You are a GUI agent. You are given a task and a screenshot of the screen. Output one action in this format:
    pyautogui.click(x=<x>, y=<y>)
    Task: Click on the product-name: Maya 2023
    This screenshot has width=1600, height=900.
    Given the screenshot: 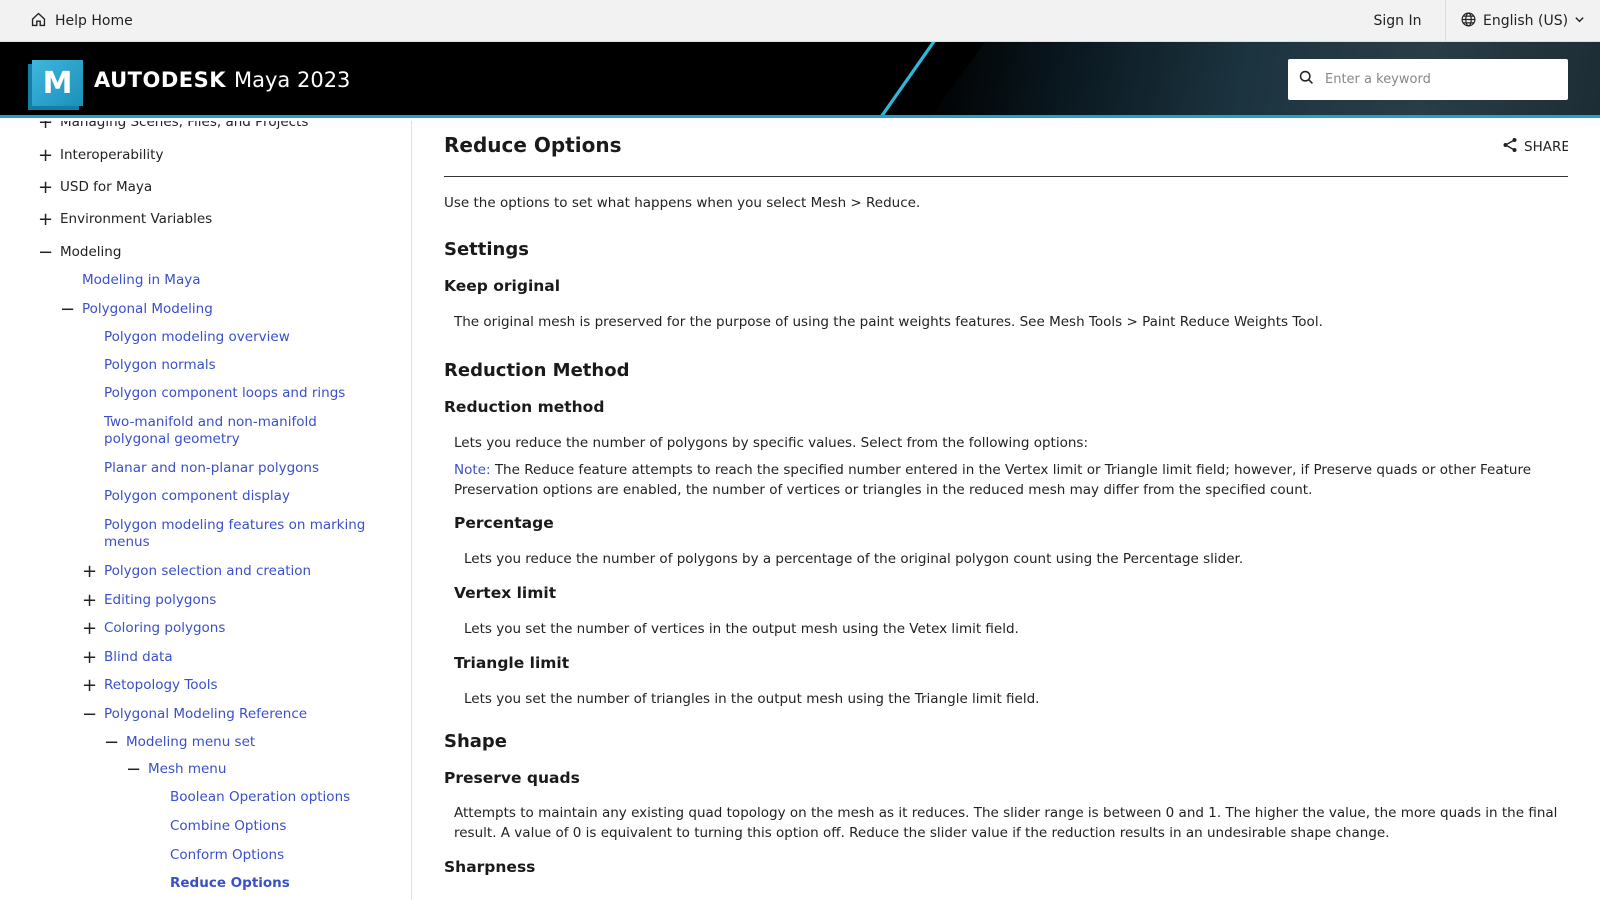 What is the action you would take?
    pyautogui.click(x=292, y=80)
    